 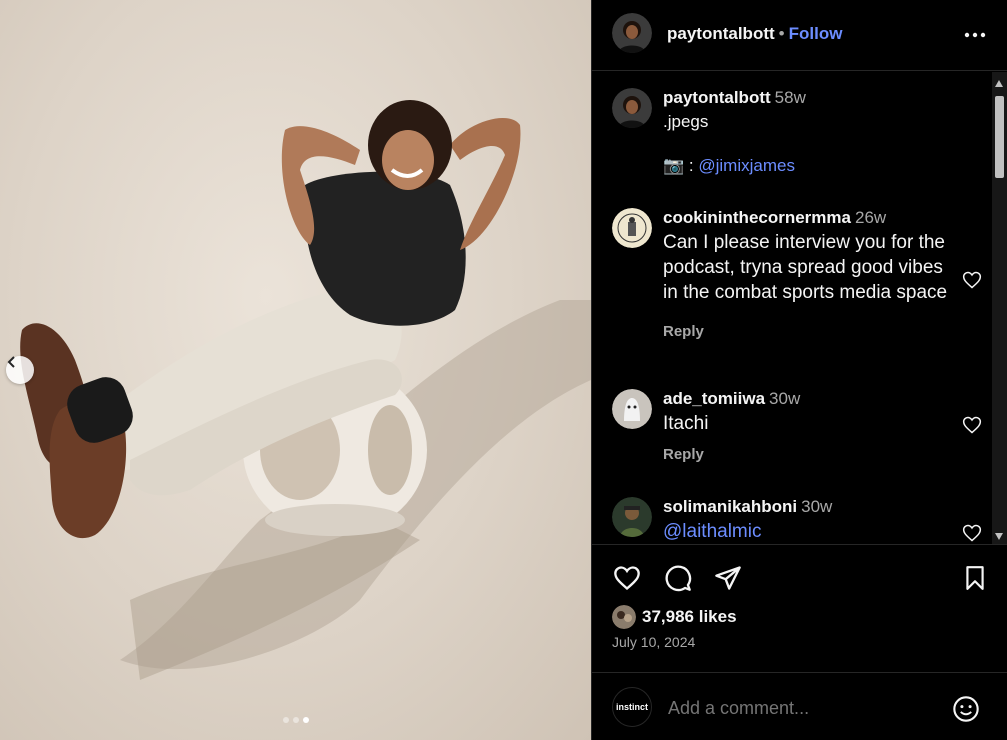 What do you see at coordinates (808, 426) in the screenshot?
I see `comment-body: ade_tomiiwa 30w Itachi Reply` at bounding box center [808, 426].